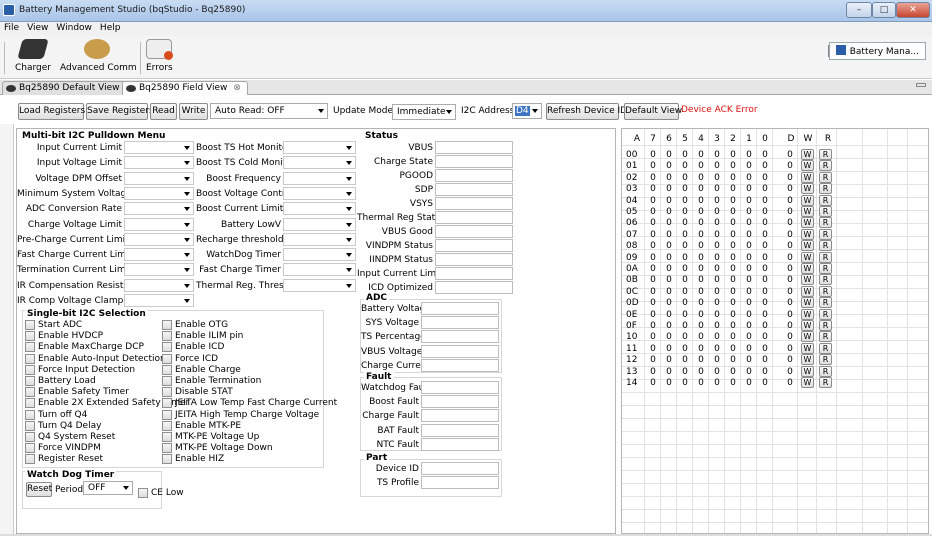 This screenshot has width=932, height=536. Describe the element at coordinates (859, 10) in the screenshot. I see `minimize-button: –` at that location.